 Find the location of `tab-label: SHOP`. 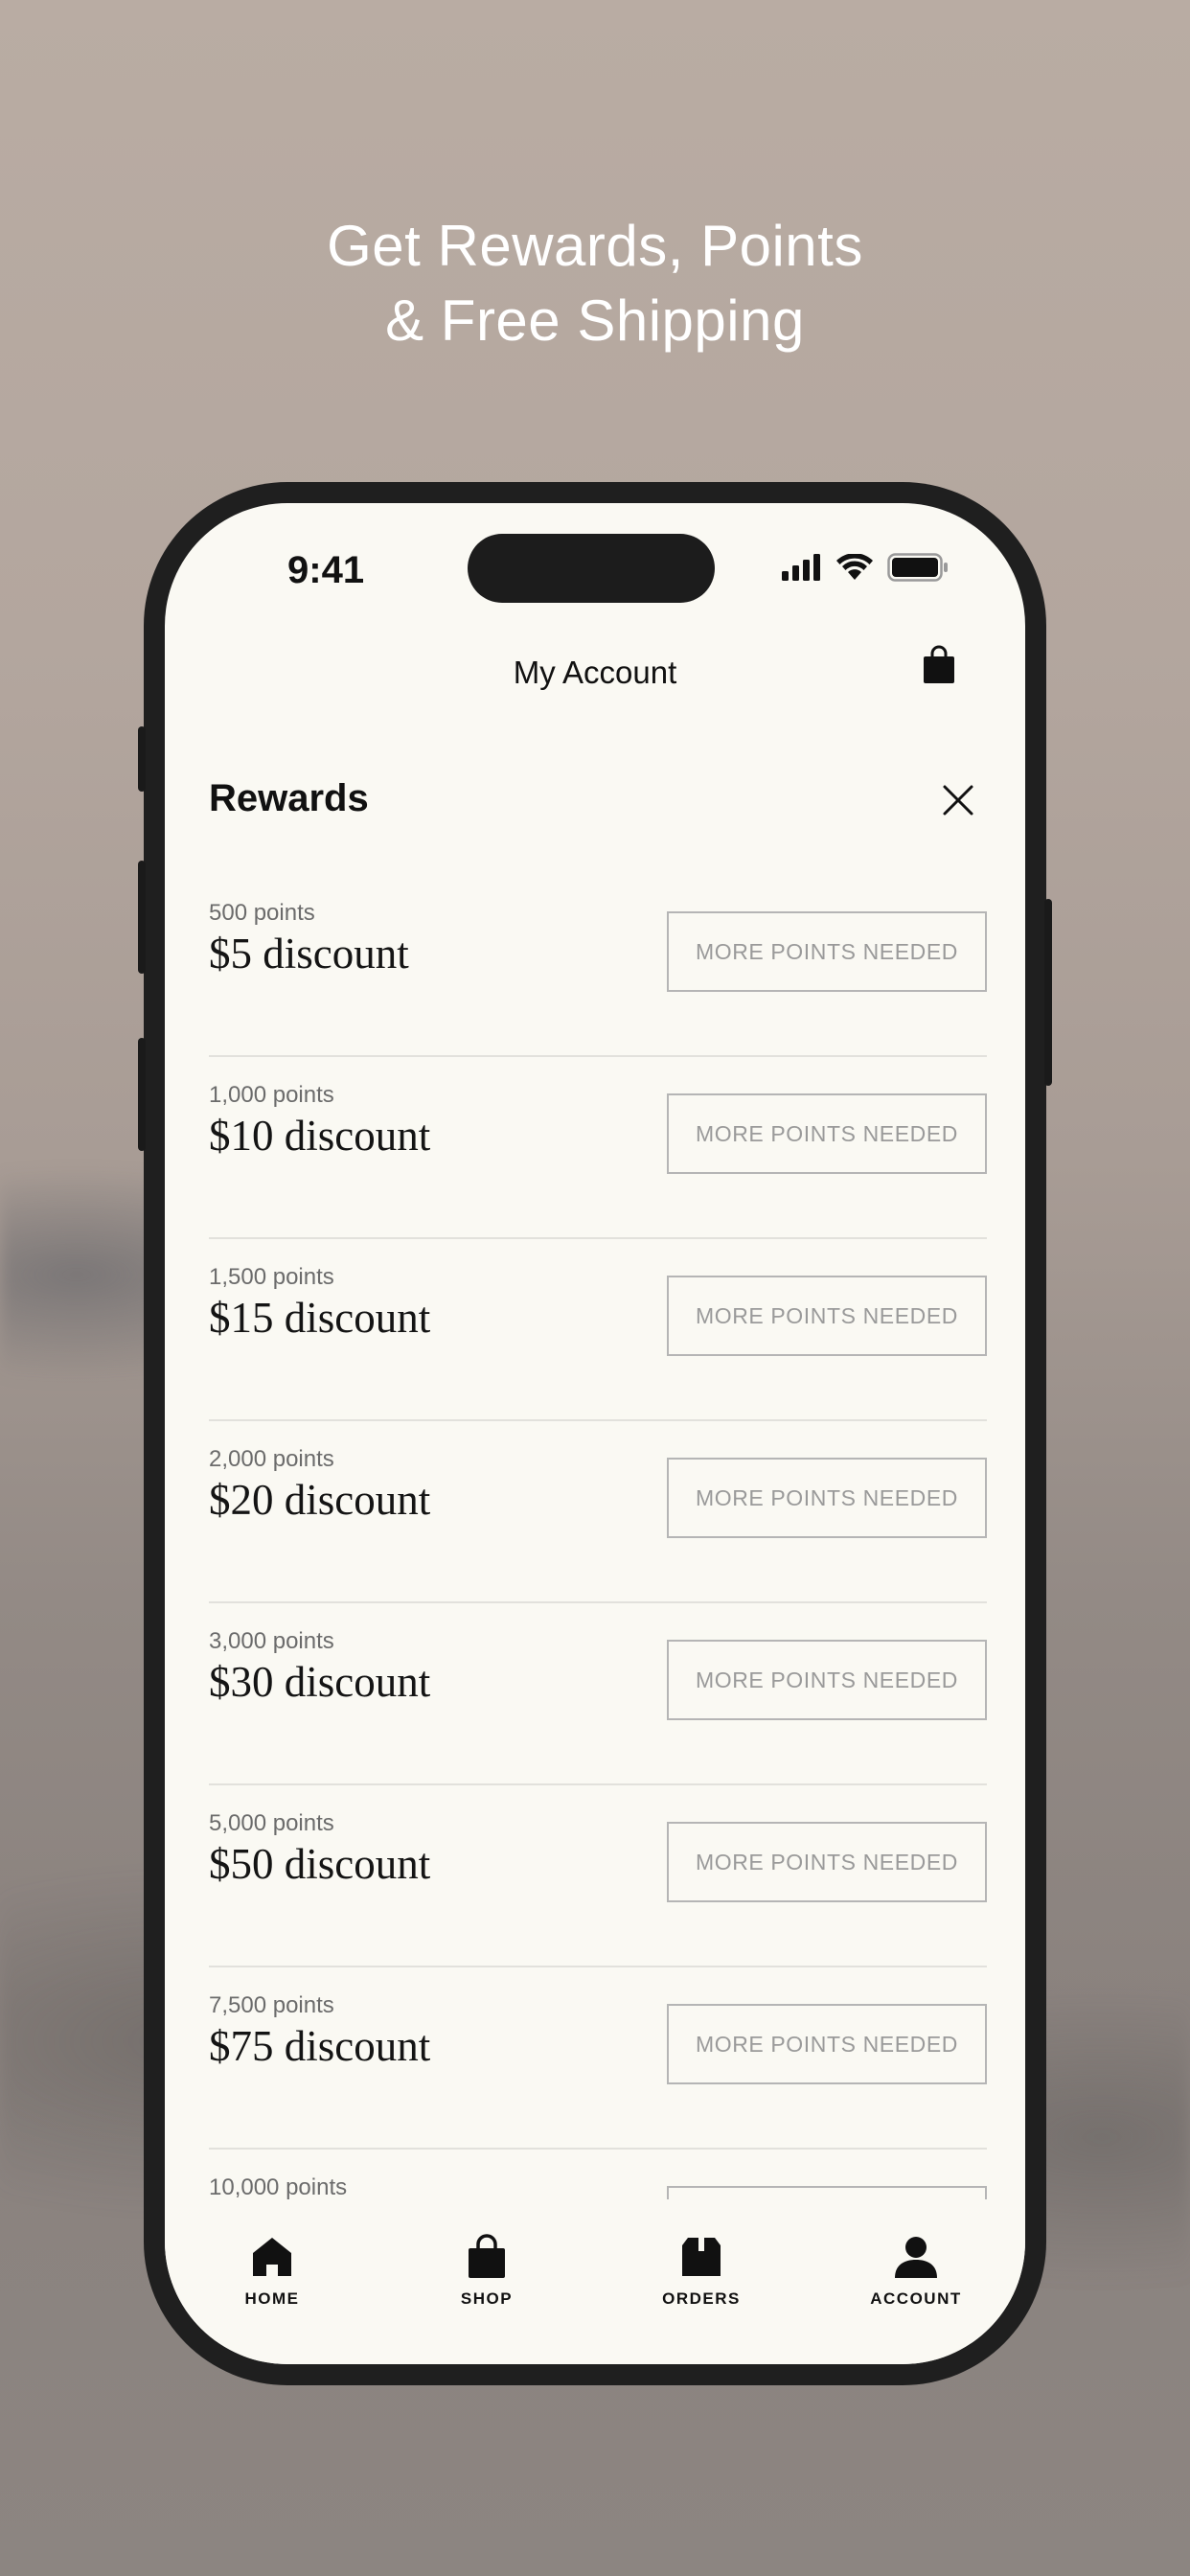

tab-label: SHOP is located at coordinates (487, 2298).